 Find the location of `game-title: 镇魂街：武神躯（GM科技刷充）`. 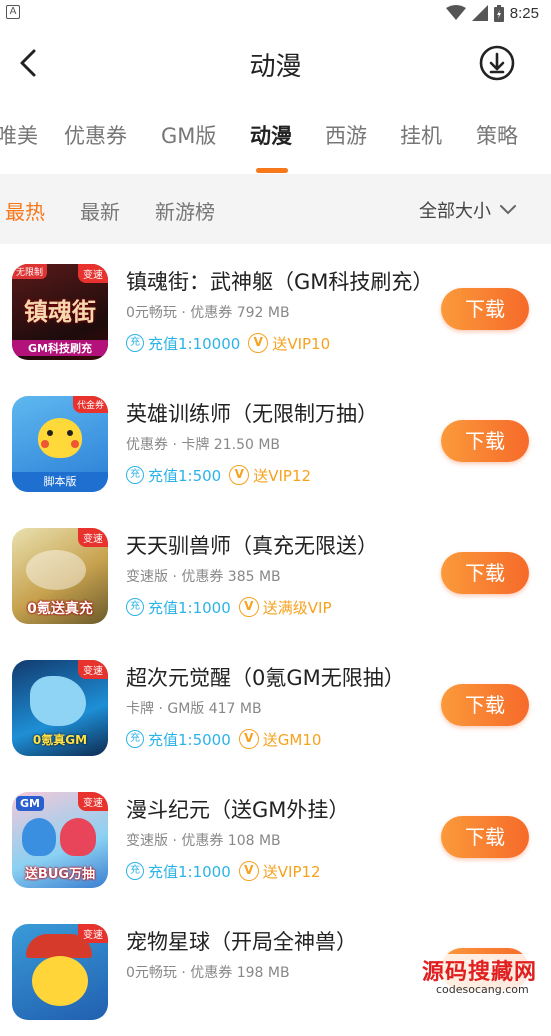

game-title: 镇魂街：武神躯（GM科技刷充） is located at coordinates (280, 282).